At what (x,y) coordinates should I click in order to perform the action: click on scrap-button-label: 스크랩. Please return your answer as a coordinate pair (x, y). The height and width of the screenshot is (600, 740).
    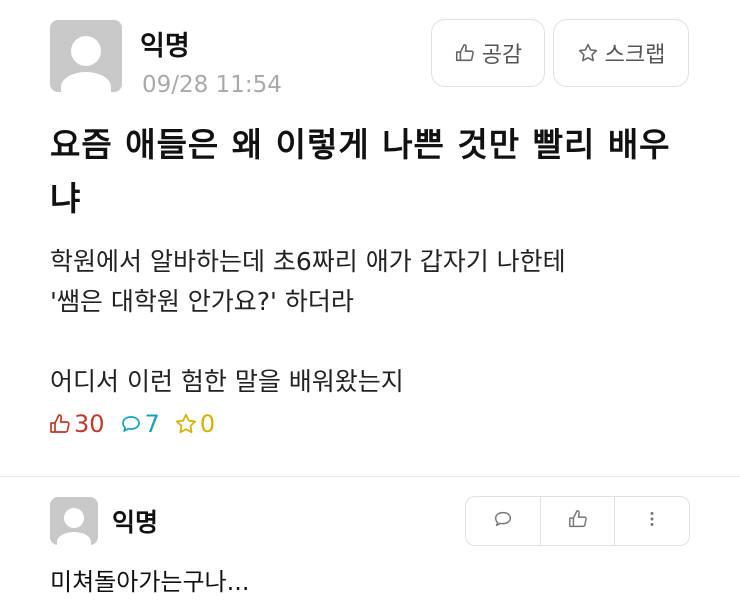
    Looking at the image, I should click on (635, 55).